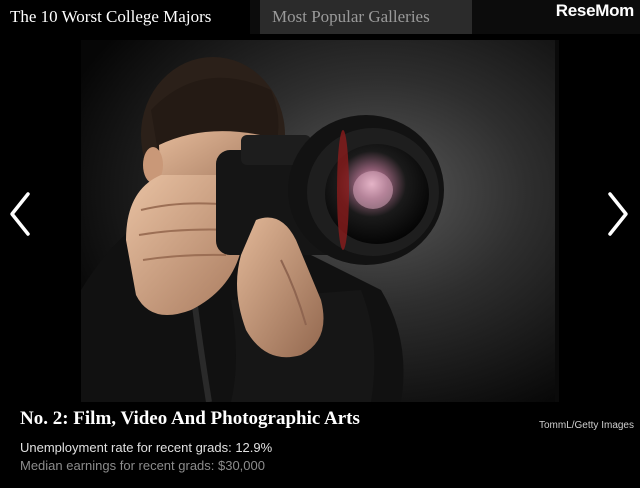 This screenshot has height=488, width=640. I want to click on tab-most-popular-galleries: Most Popular Galleries, so click(366, 17).